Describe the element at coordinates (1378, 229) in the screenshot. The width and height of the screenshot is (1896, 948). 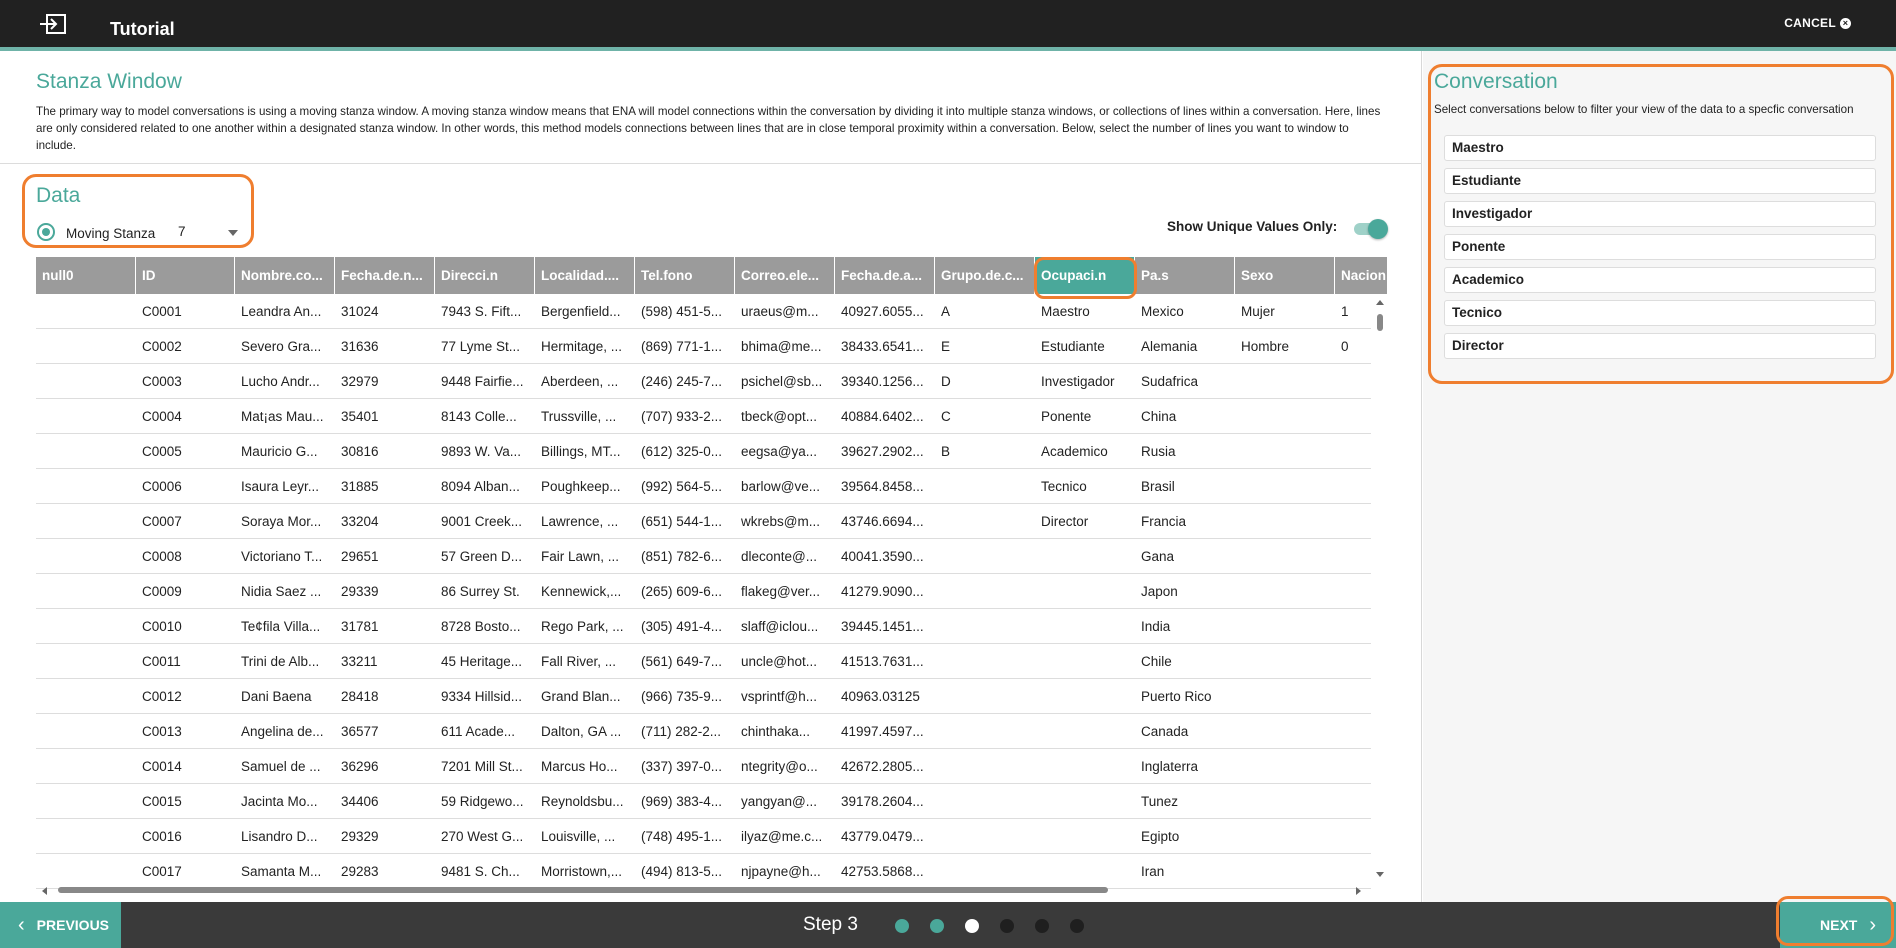
I see `toggle-knob` at that location.